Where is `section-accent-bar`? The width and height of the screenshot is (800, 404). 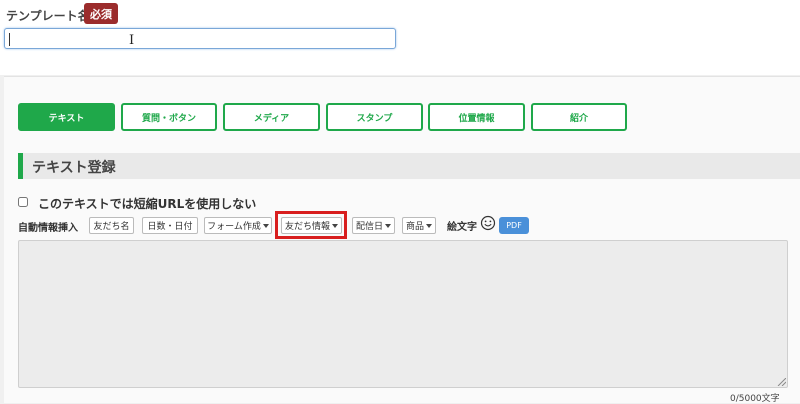
section-accent-bar is located at coordinates (20, 166).